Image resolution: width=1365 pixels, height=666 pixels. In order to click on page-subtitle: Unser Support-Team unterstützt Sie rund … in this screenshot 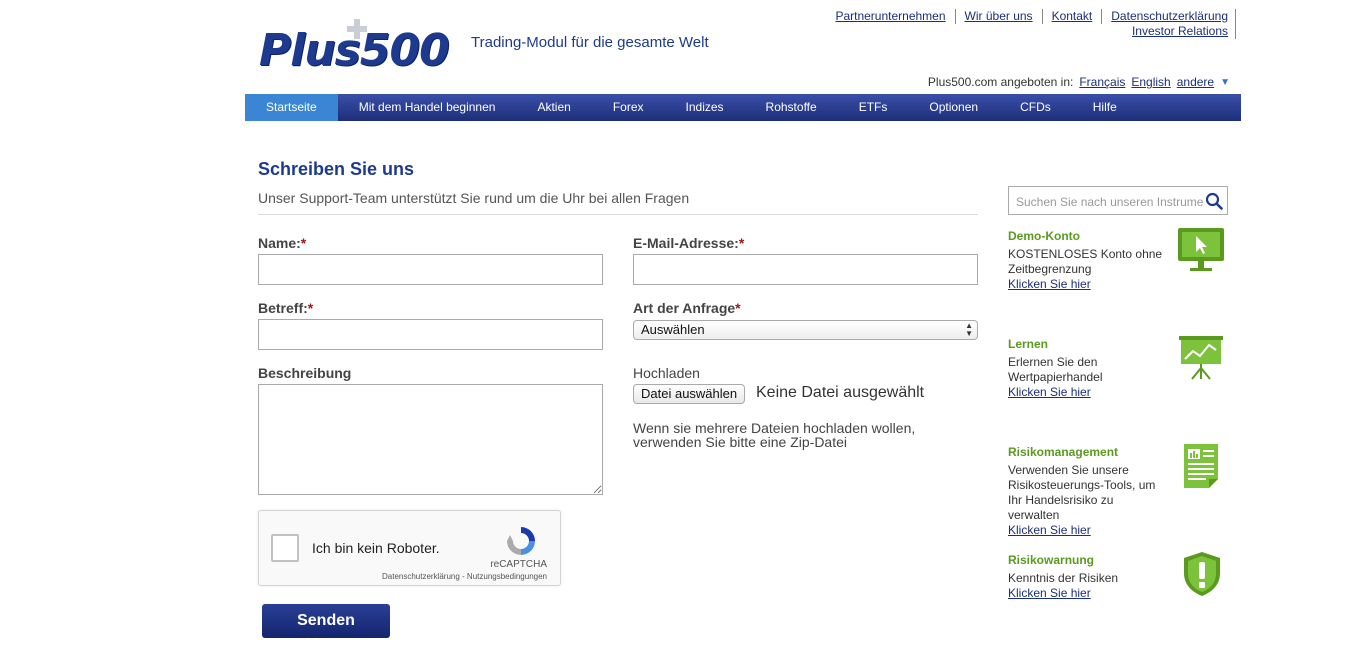, I will do `click(618, 202)`.